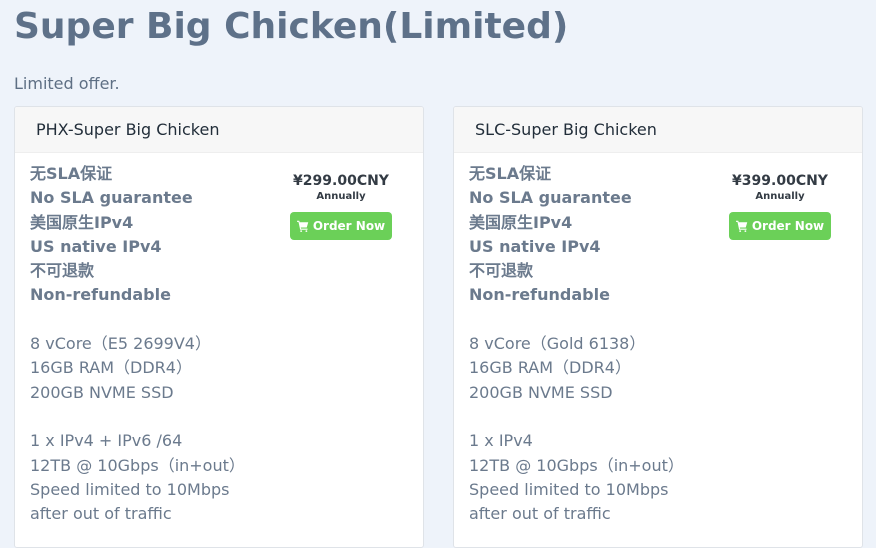 The width and height of the screenshot is (876, 548). I want to click on spec-line: 8 vCore（E5 2699V4）, so click(120, 344).